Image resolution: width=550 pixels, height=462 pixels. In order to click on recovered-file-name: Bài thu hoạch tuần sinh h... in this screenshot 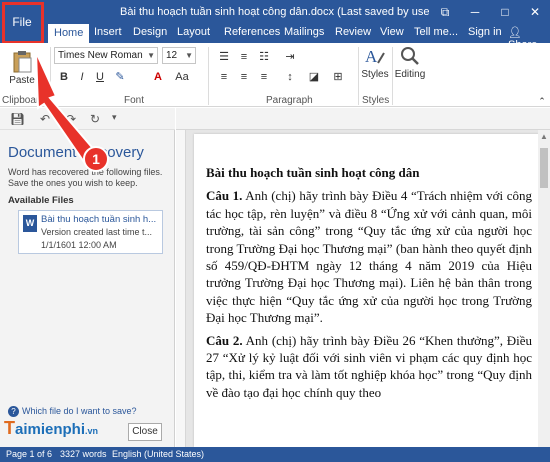, I will do `click(99, 219)`.